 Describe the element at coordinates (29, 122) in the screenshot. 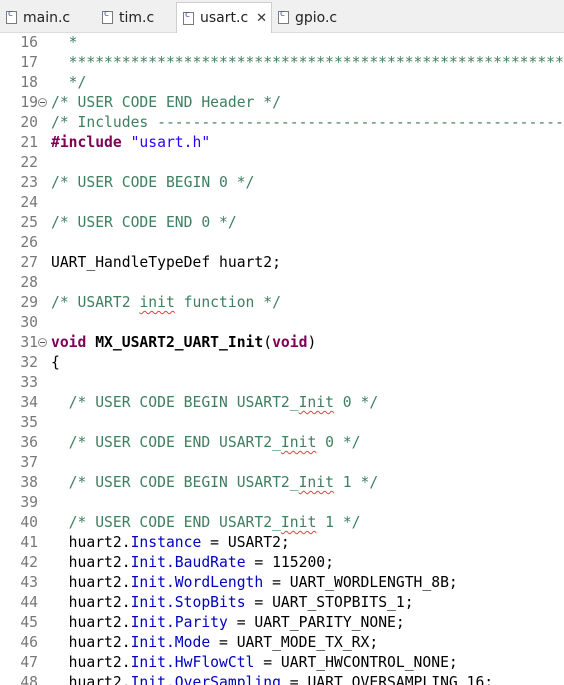

I see `line-number: 20` at that location.